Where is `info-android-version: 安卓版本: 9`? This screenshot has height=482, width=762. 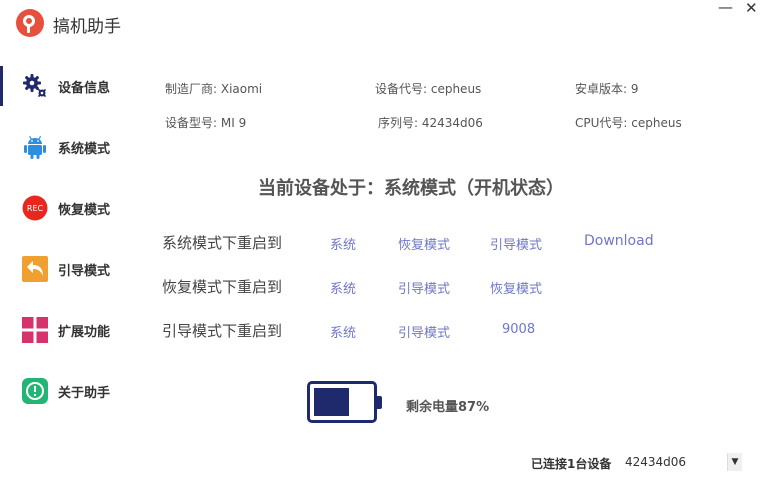
info-android-version: 安卓版本: 9 is located at coordinates (607, 89).